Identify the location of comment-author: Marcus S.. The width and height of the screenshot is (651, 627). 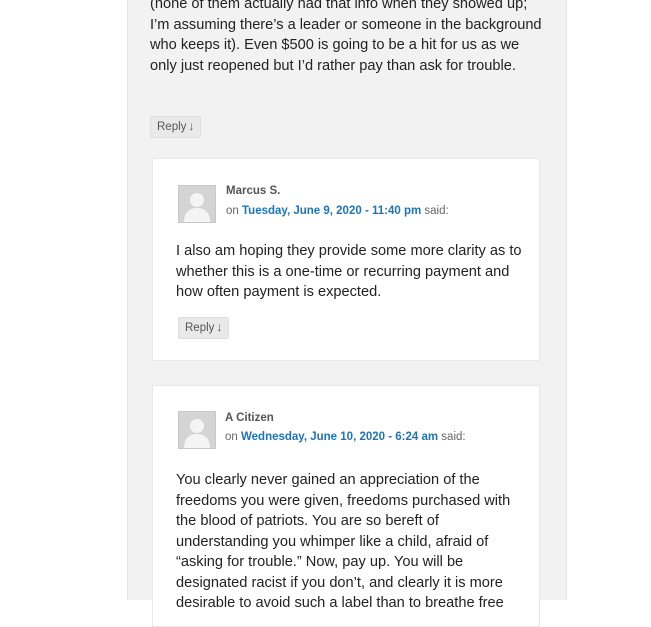
(253, 191).